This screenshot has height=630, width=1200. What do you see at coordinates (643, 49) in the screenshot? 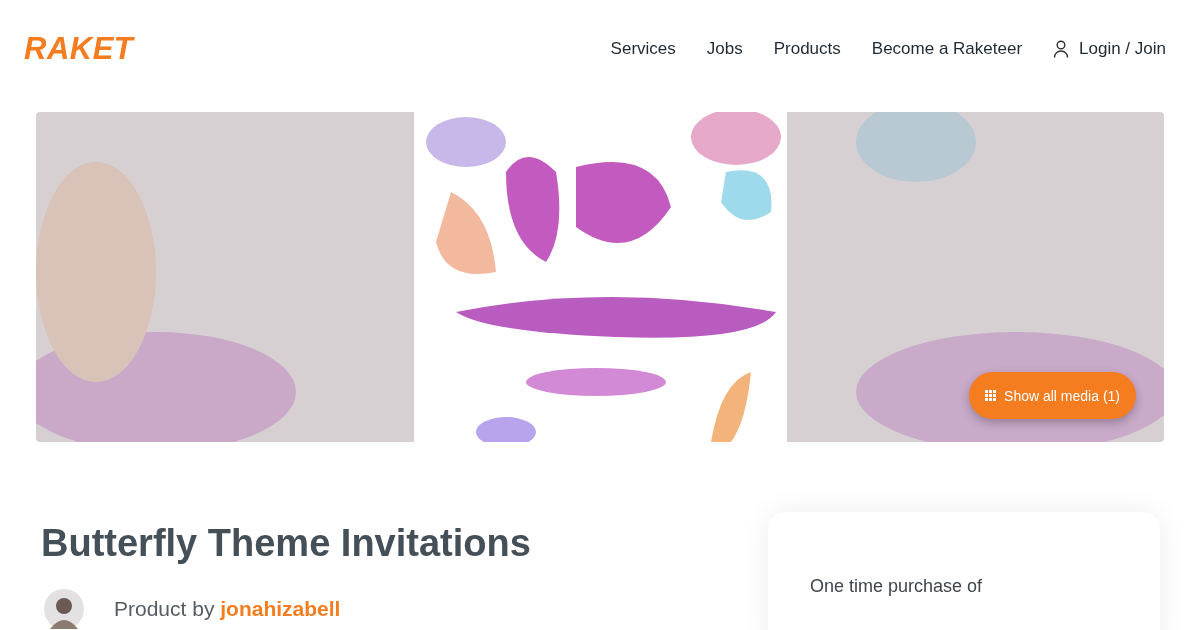
I see `nav-link: Services` at bounding box center [643, 49].